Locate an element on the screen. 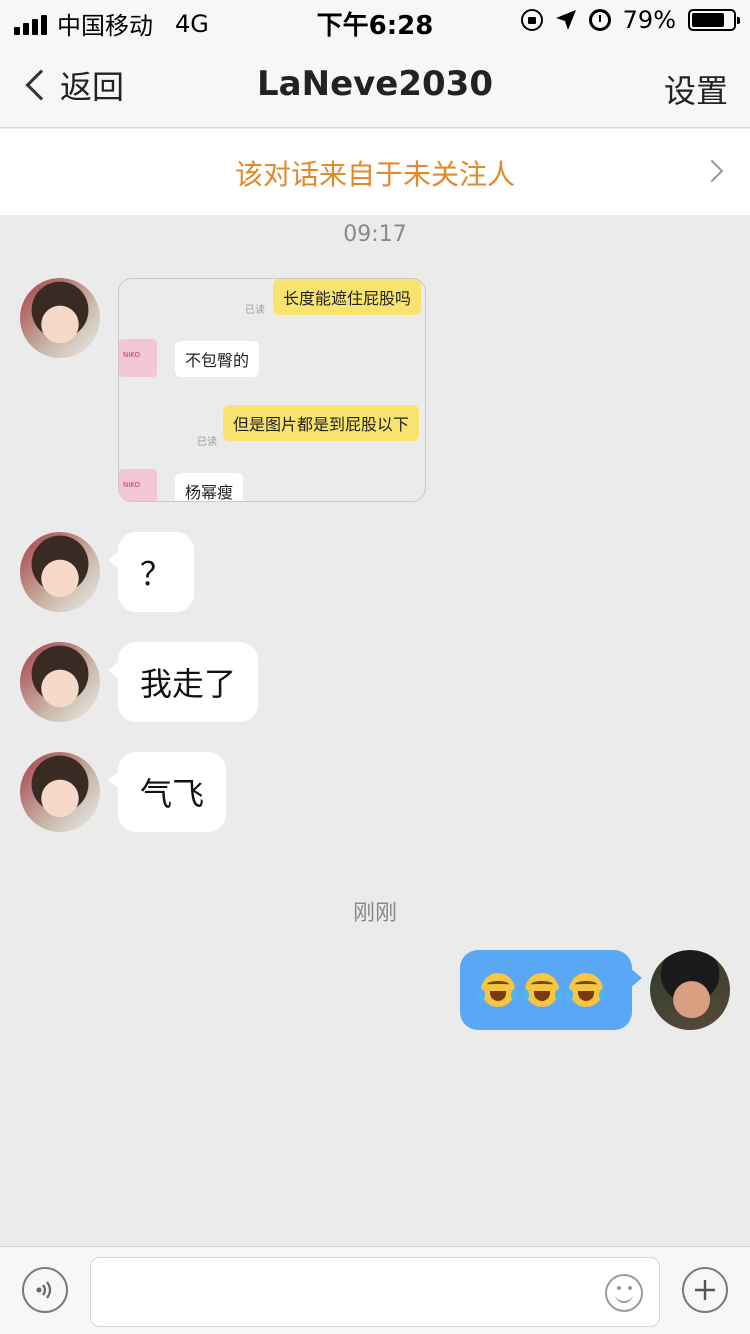 The image size is (750, 1334). settings-button: 设置 is located at coordinates (696, 89).